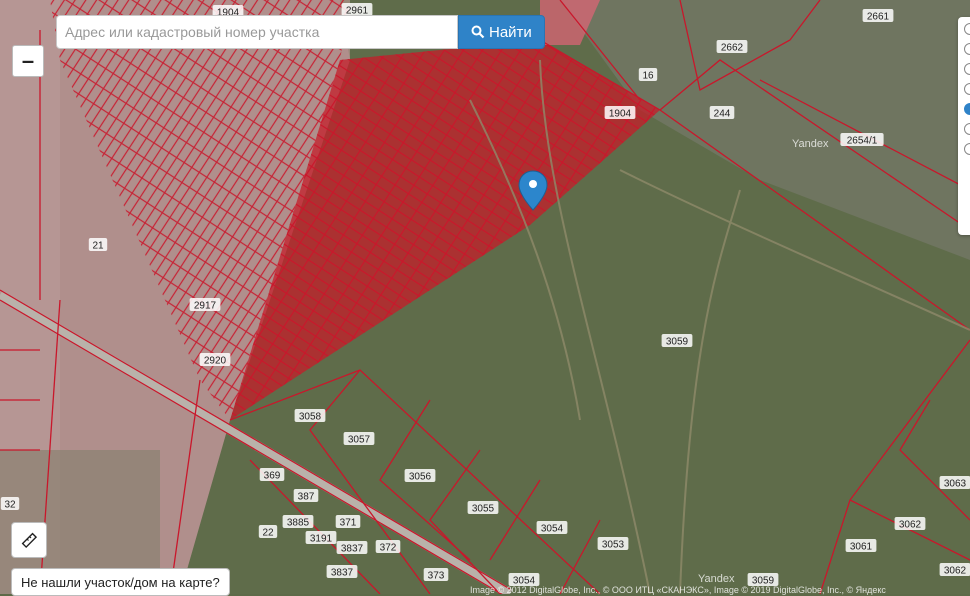 This screenshot has width=970, height=596. I want to click on ruler-icon, so click(29, 540).